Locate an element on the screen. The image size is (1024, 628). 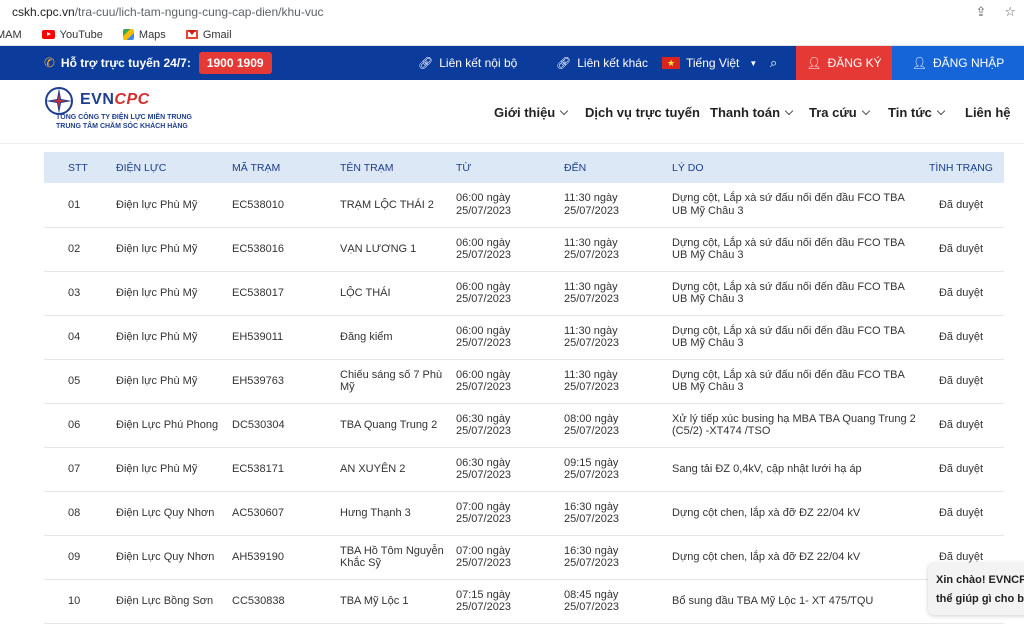
other-link: 🔗︎ Liên kết khác is located at coordinates (602, 63).